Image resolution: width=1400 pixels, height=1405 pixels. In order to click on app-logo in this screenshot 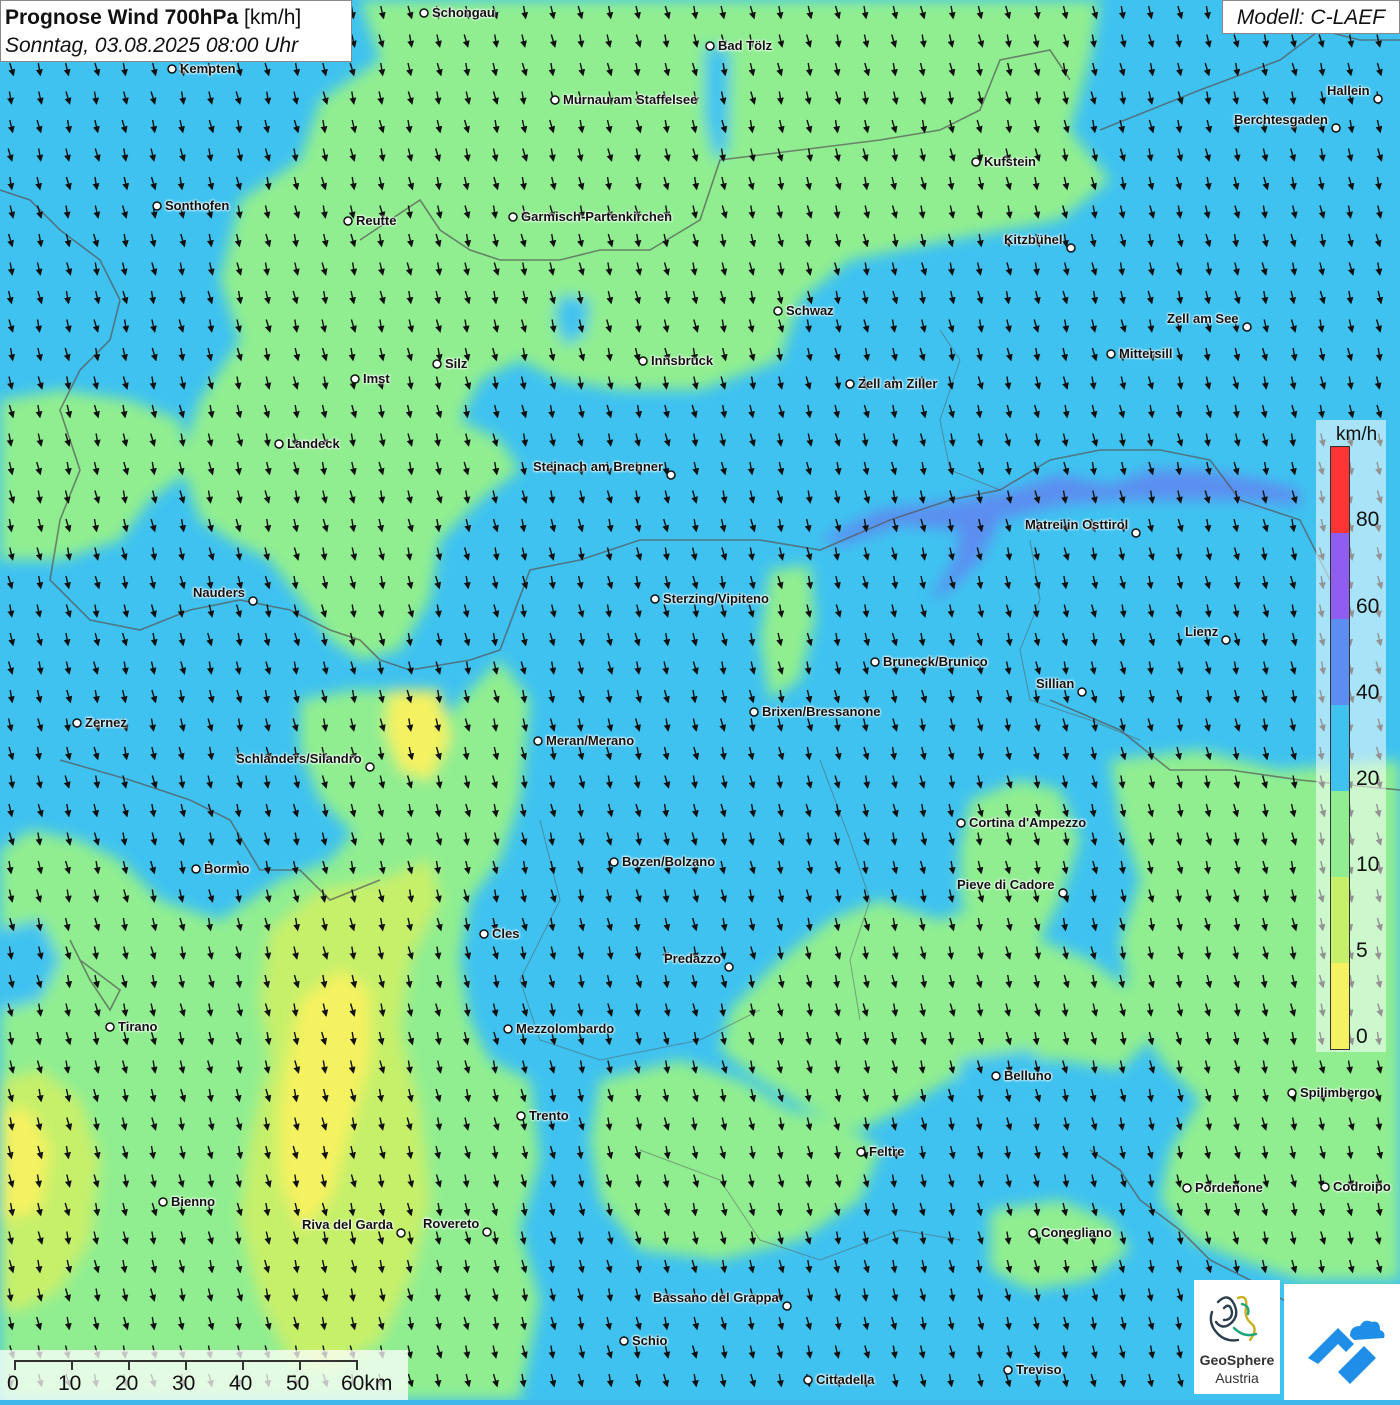, I will do `click(1342, 1342)`.